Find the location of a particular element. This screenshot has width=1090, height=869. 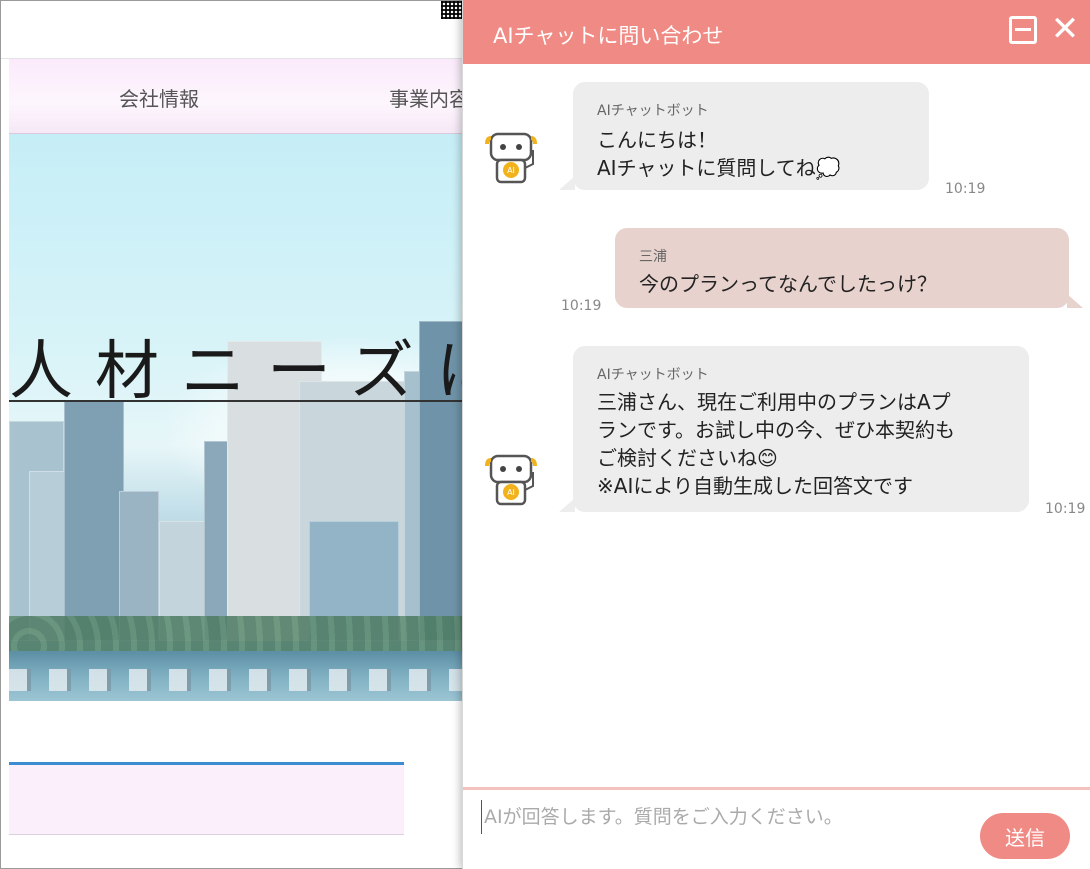

tree-line is located at coordinates (239, 636).